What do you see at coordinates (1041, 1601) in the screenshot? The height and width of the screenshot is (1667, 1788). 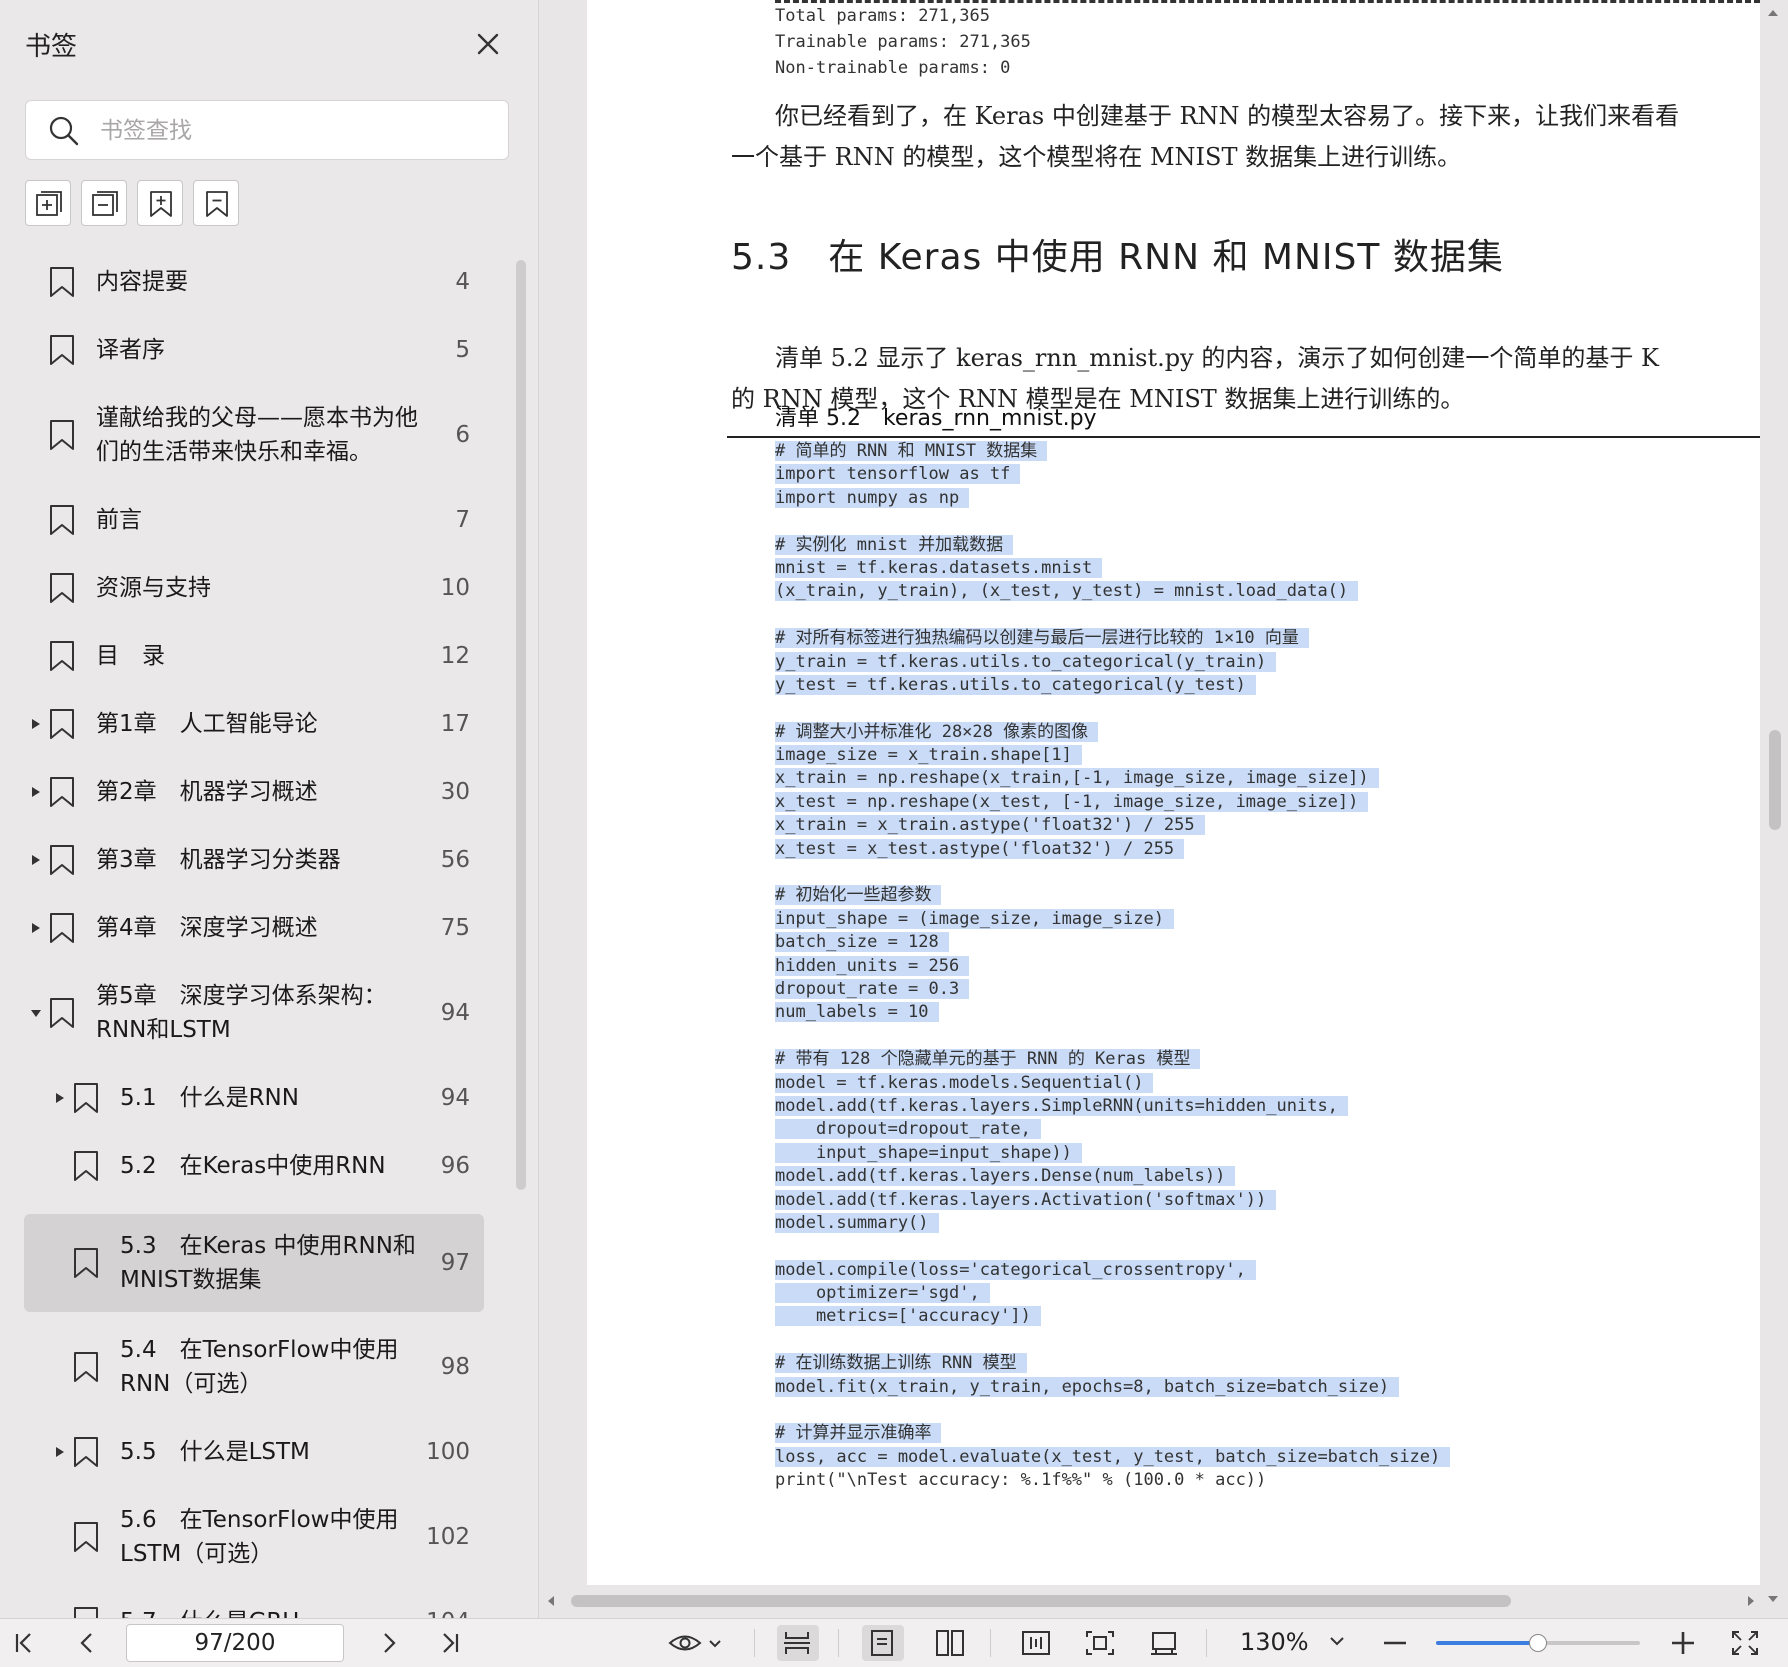 I see `horizontal-scroll-thumb` at bounding box center [1041, 1601].